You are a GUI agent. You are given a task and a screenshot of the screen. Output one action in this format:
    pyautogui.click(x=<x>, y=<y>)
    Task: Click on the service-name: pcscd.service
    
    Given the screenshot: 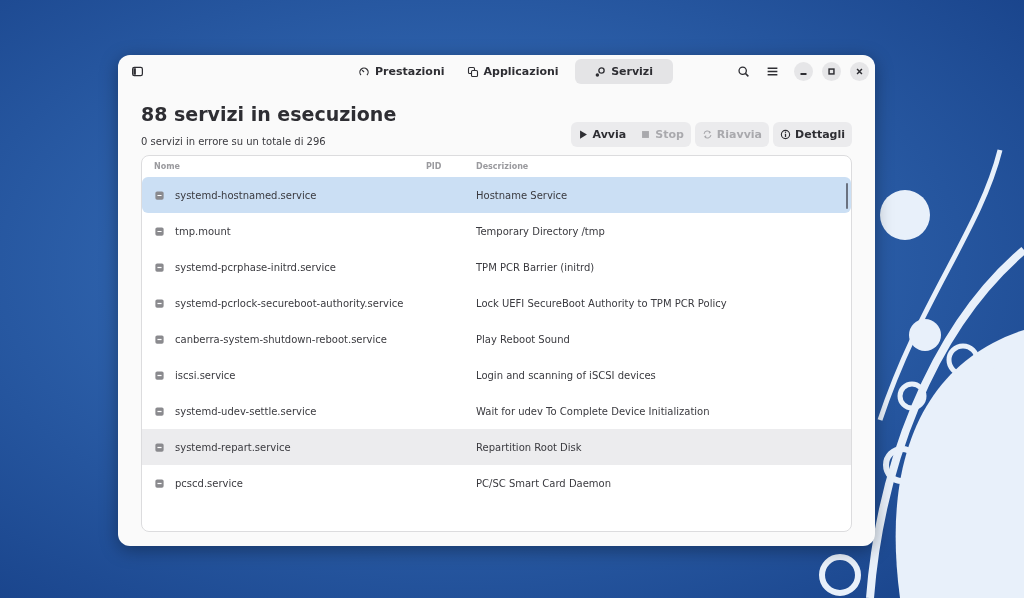 What is the action you would take?
    pyautogui.click(x=209, y=483)
    